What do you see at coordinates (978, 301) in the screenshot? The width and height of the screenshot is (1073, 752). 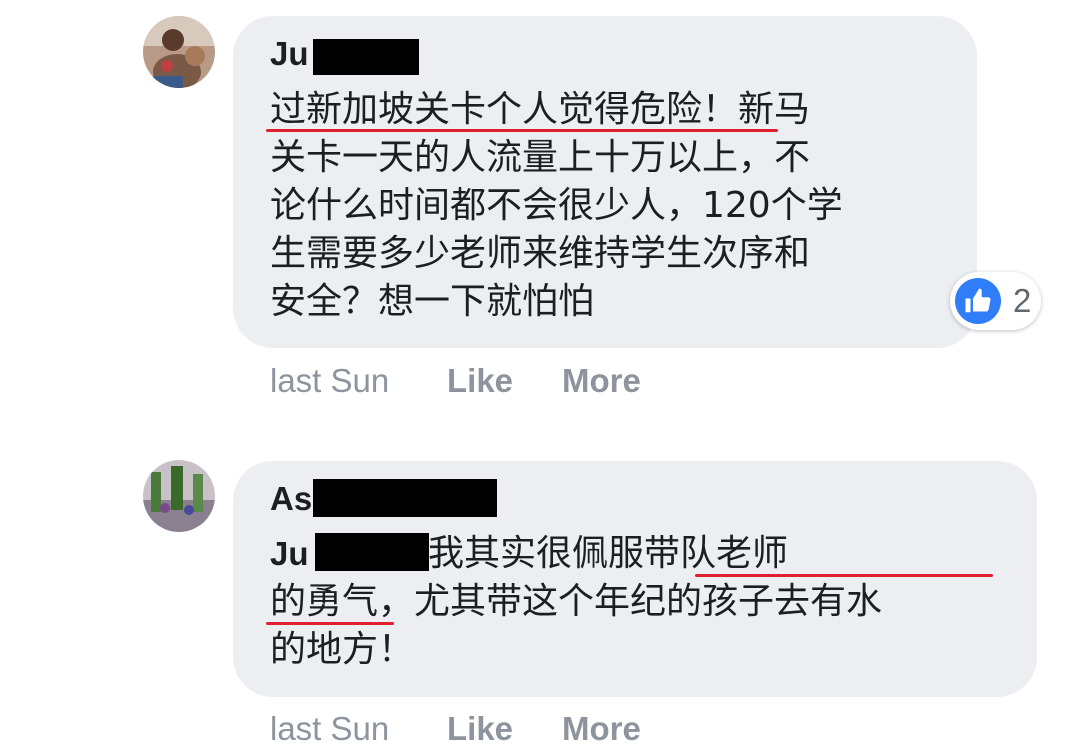 I see `thumbs-up-icon` at bounding box center [978, 301].